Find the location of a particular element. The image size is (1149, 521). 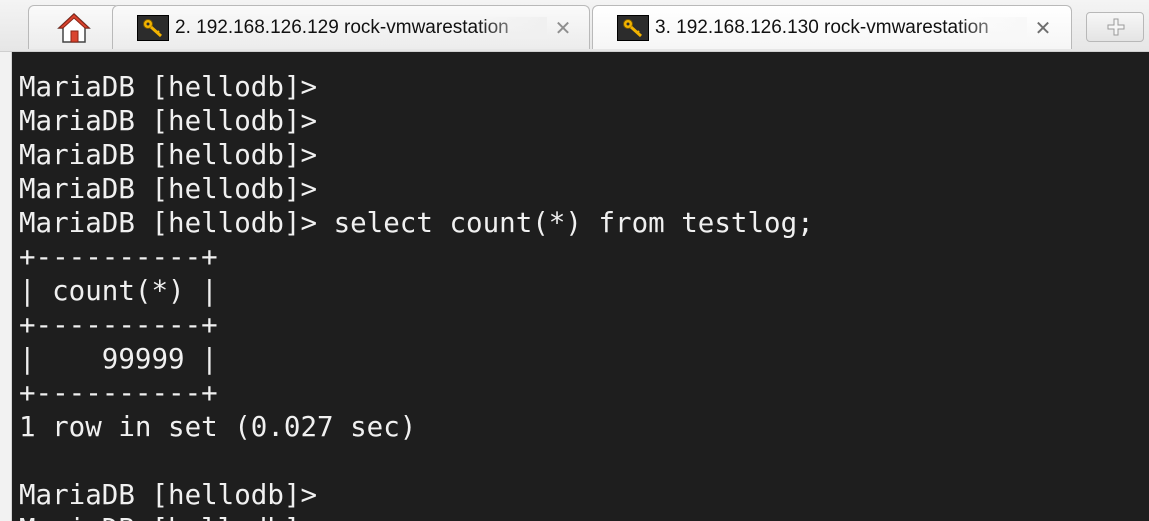

tab-session-3: 3. 192.168.126.130 rock-vmwarestation ✕ is located at coordinates (832, 27).